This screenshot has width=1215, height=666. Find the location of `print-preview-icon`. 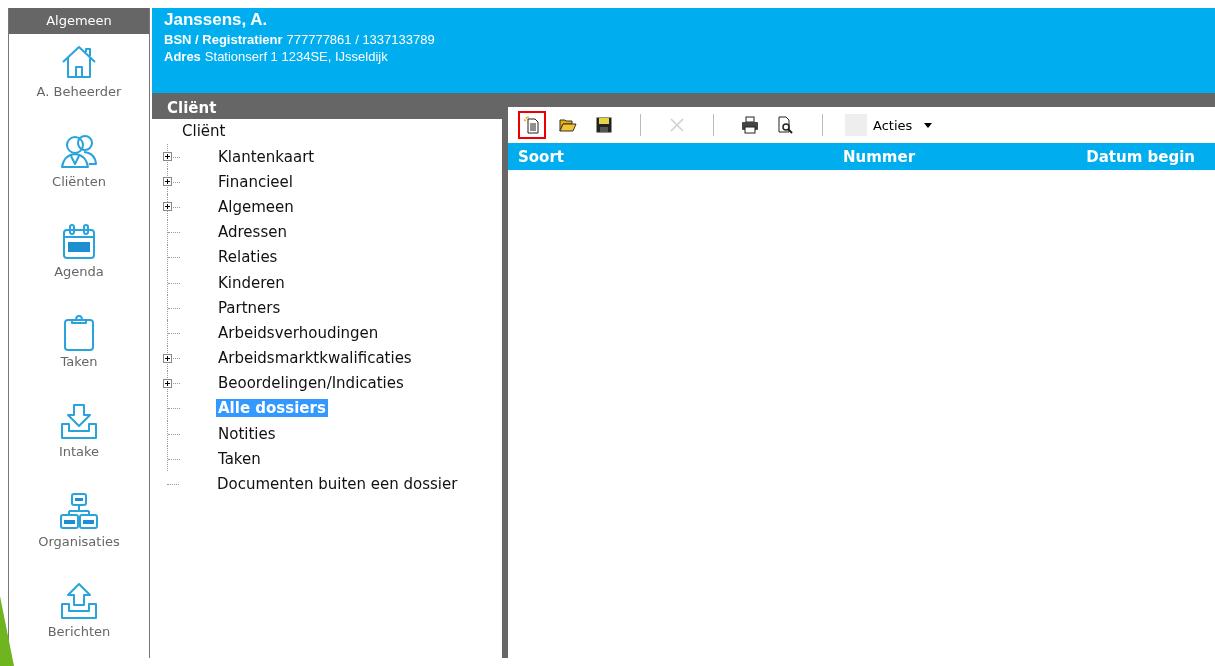

print-preview-icon is located at coordinates (786, 125).